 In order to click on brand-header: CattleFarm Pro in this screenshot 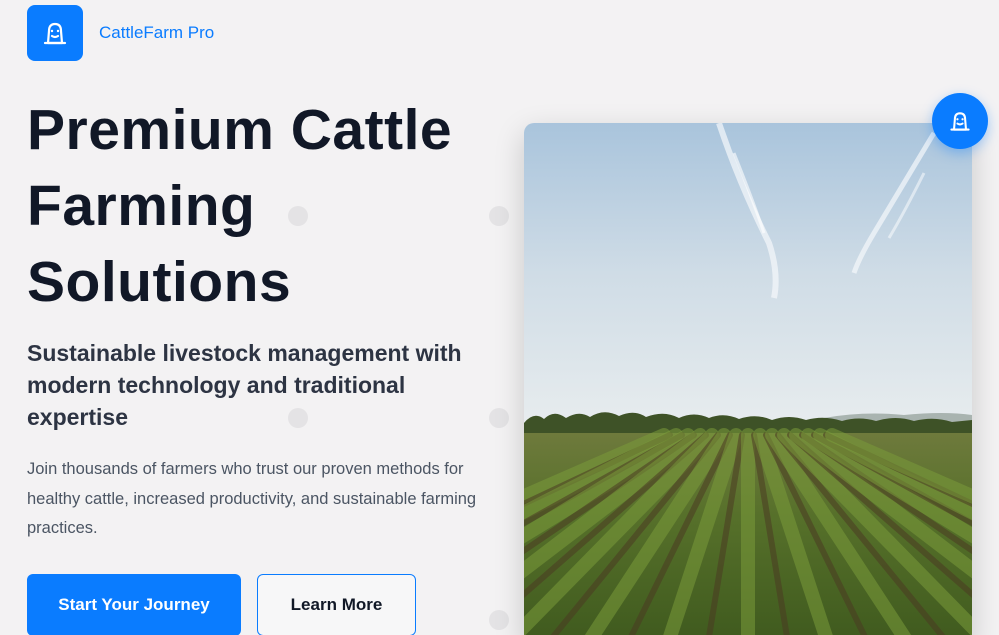, I will do `click(120, 33)`.